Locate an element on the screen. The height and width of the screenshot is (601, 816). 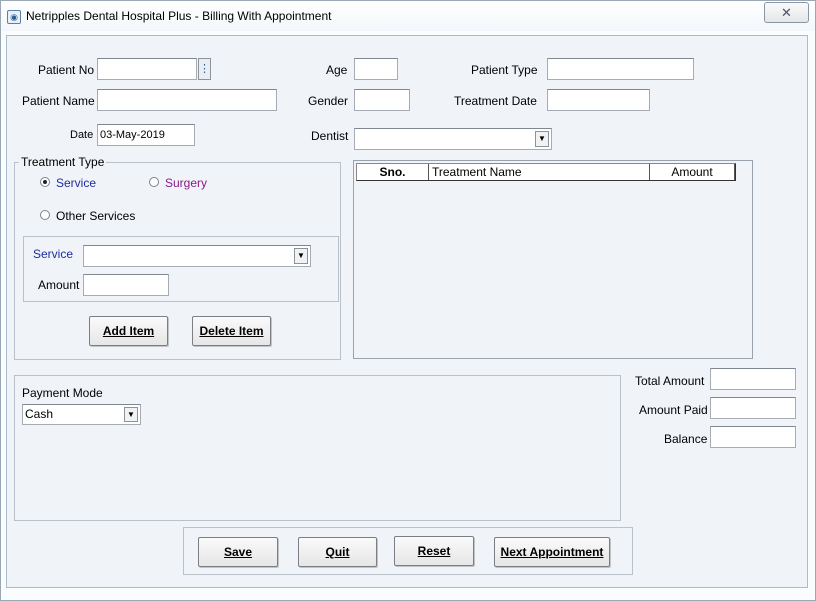
other-services-radio-label: Other Services is located at coordinates (95, 216).